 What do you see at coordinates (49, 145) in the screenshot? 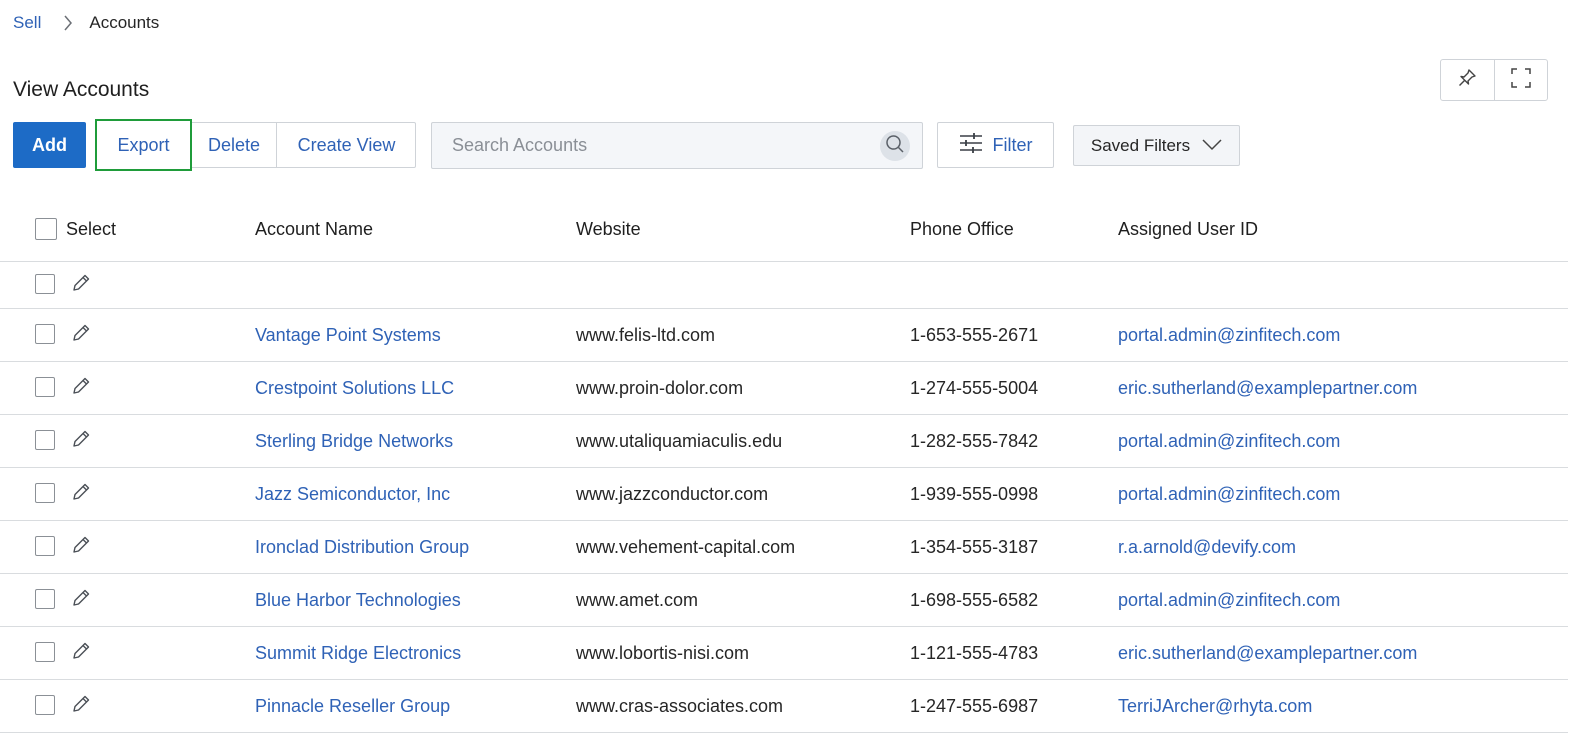
I see `add-button: Add` at bounding box center [49, 145].